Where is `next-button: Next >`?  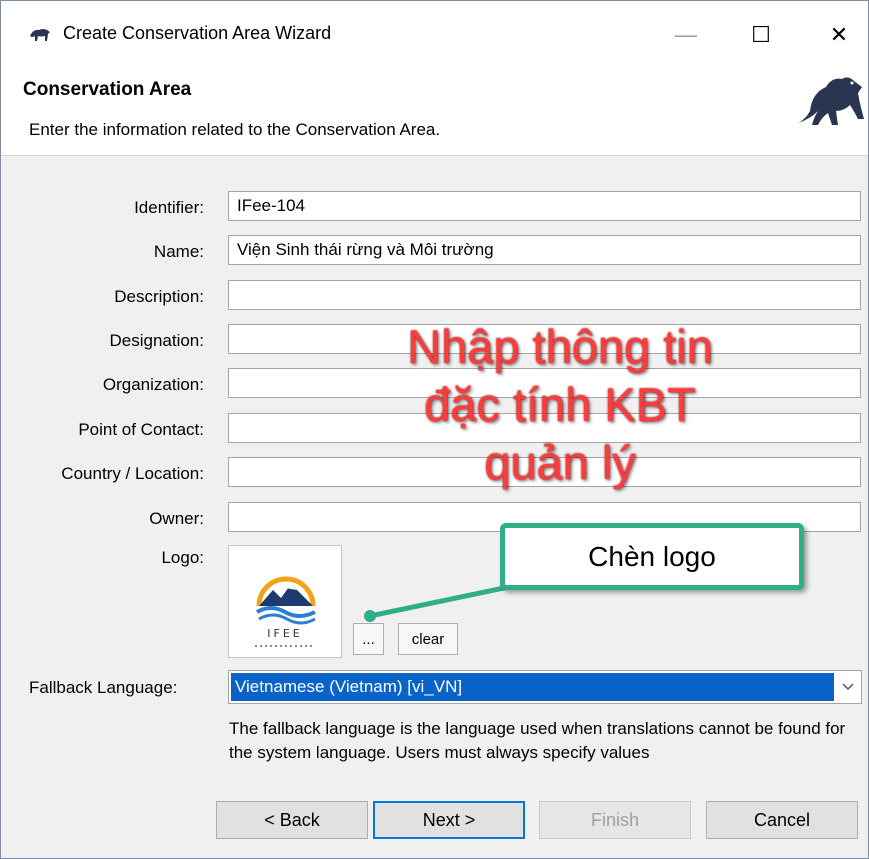 next-button: Next > is located at coordinates (449, 820).